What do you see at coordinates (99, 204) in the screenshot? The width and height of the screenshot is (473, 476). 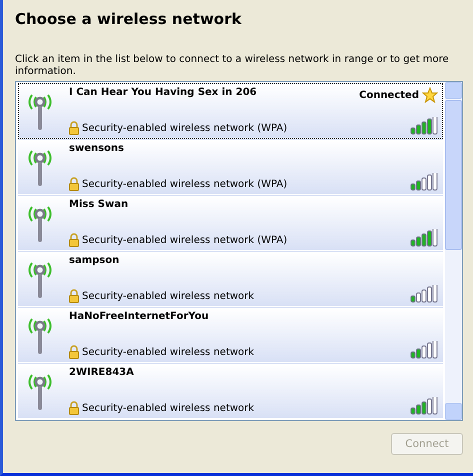 I see `network-name: Miss Swan` at bounding box center [99, 204].